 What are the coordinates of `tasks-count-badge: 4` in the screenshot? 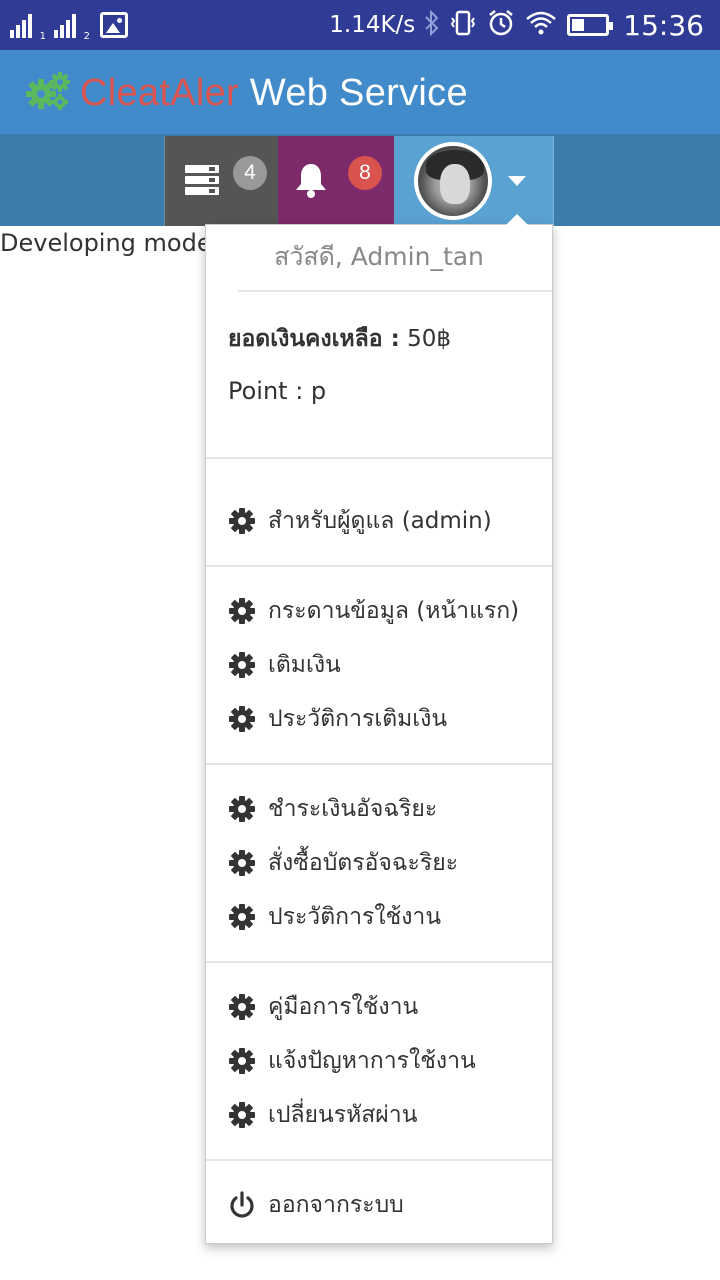 It's located at (250, 173).